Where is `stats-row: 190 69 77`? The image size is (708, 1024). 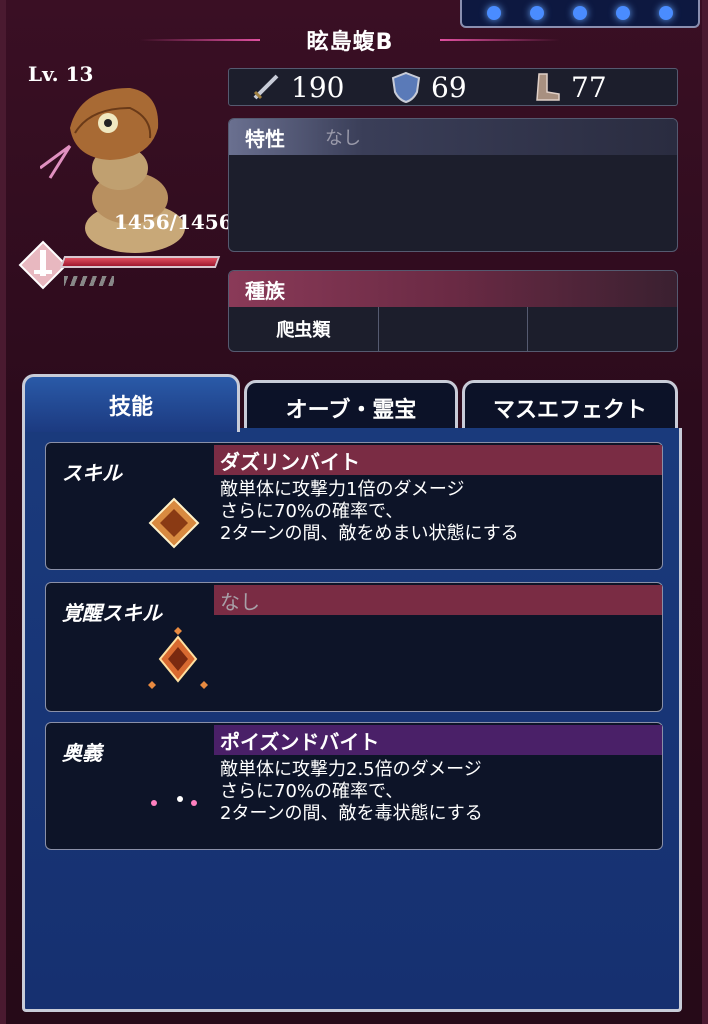 stats-row: 190 69 77 is located at coordinates (453, 87).